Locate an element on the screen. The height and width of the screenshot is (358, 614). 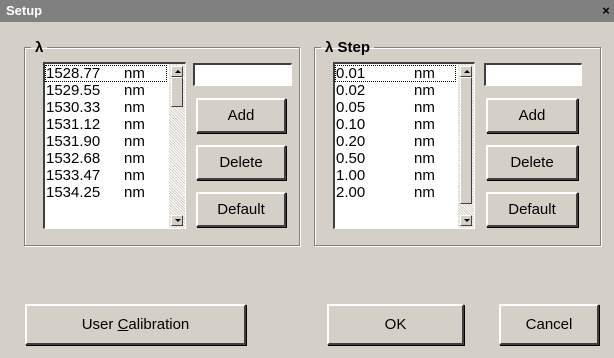
list-item: 1.00 nm is located at coordinates (395, 175).